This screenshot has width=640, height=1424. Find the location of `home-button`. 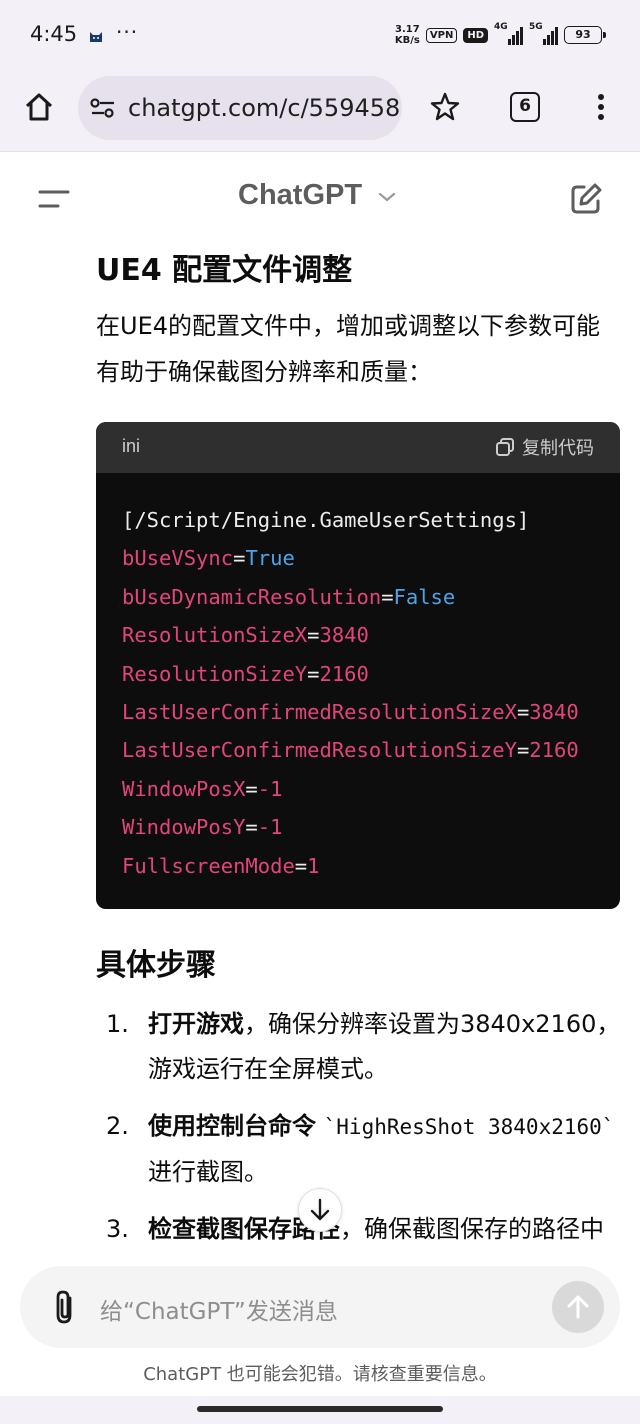

home-button is located at coordinates (39, 107).